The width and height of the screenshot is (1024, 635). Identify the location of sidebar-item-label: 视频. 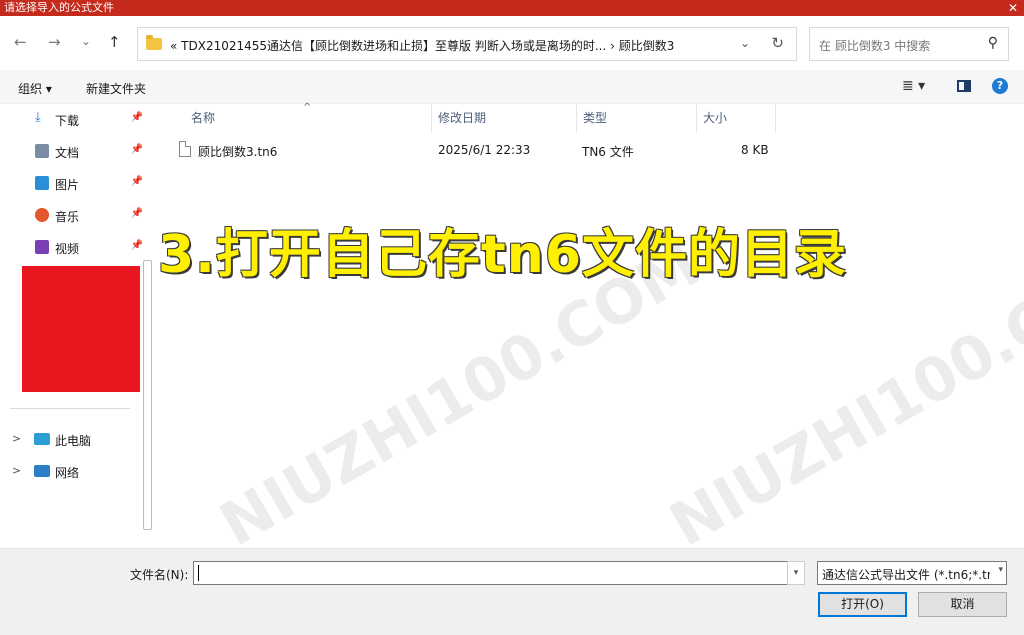
(67, 249).